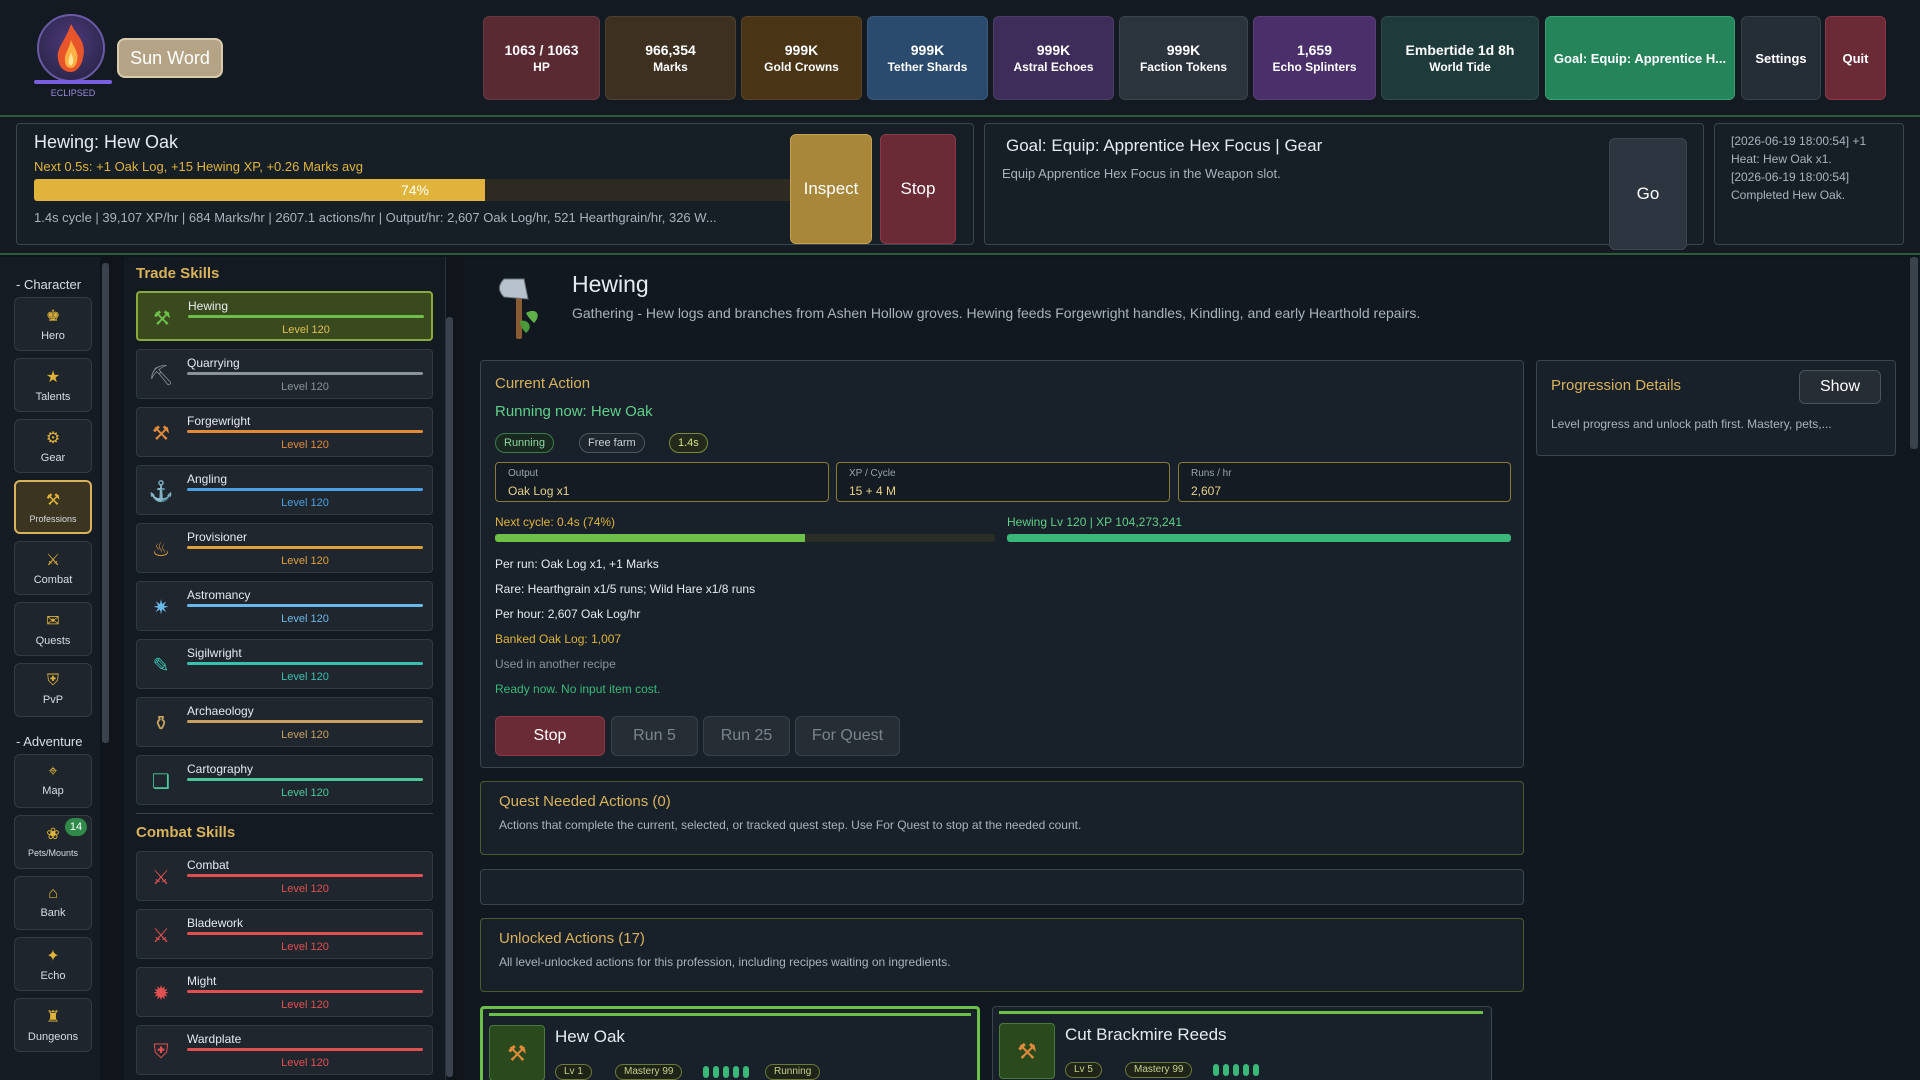 The width and height of the screenshot is (1920, 1080). Describe the element at coordinates (872, 473) in the screenshot. I see `xp-cycle-title: XP / Cycle` at that location.